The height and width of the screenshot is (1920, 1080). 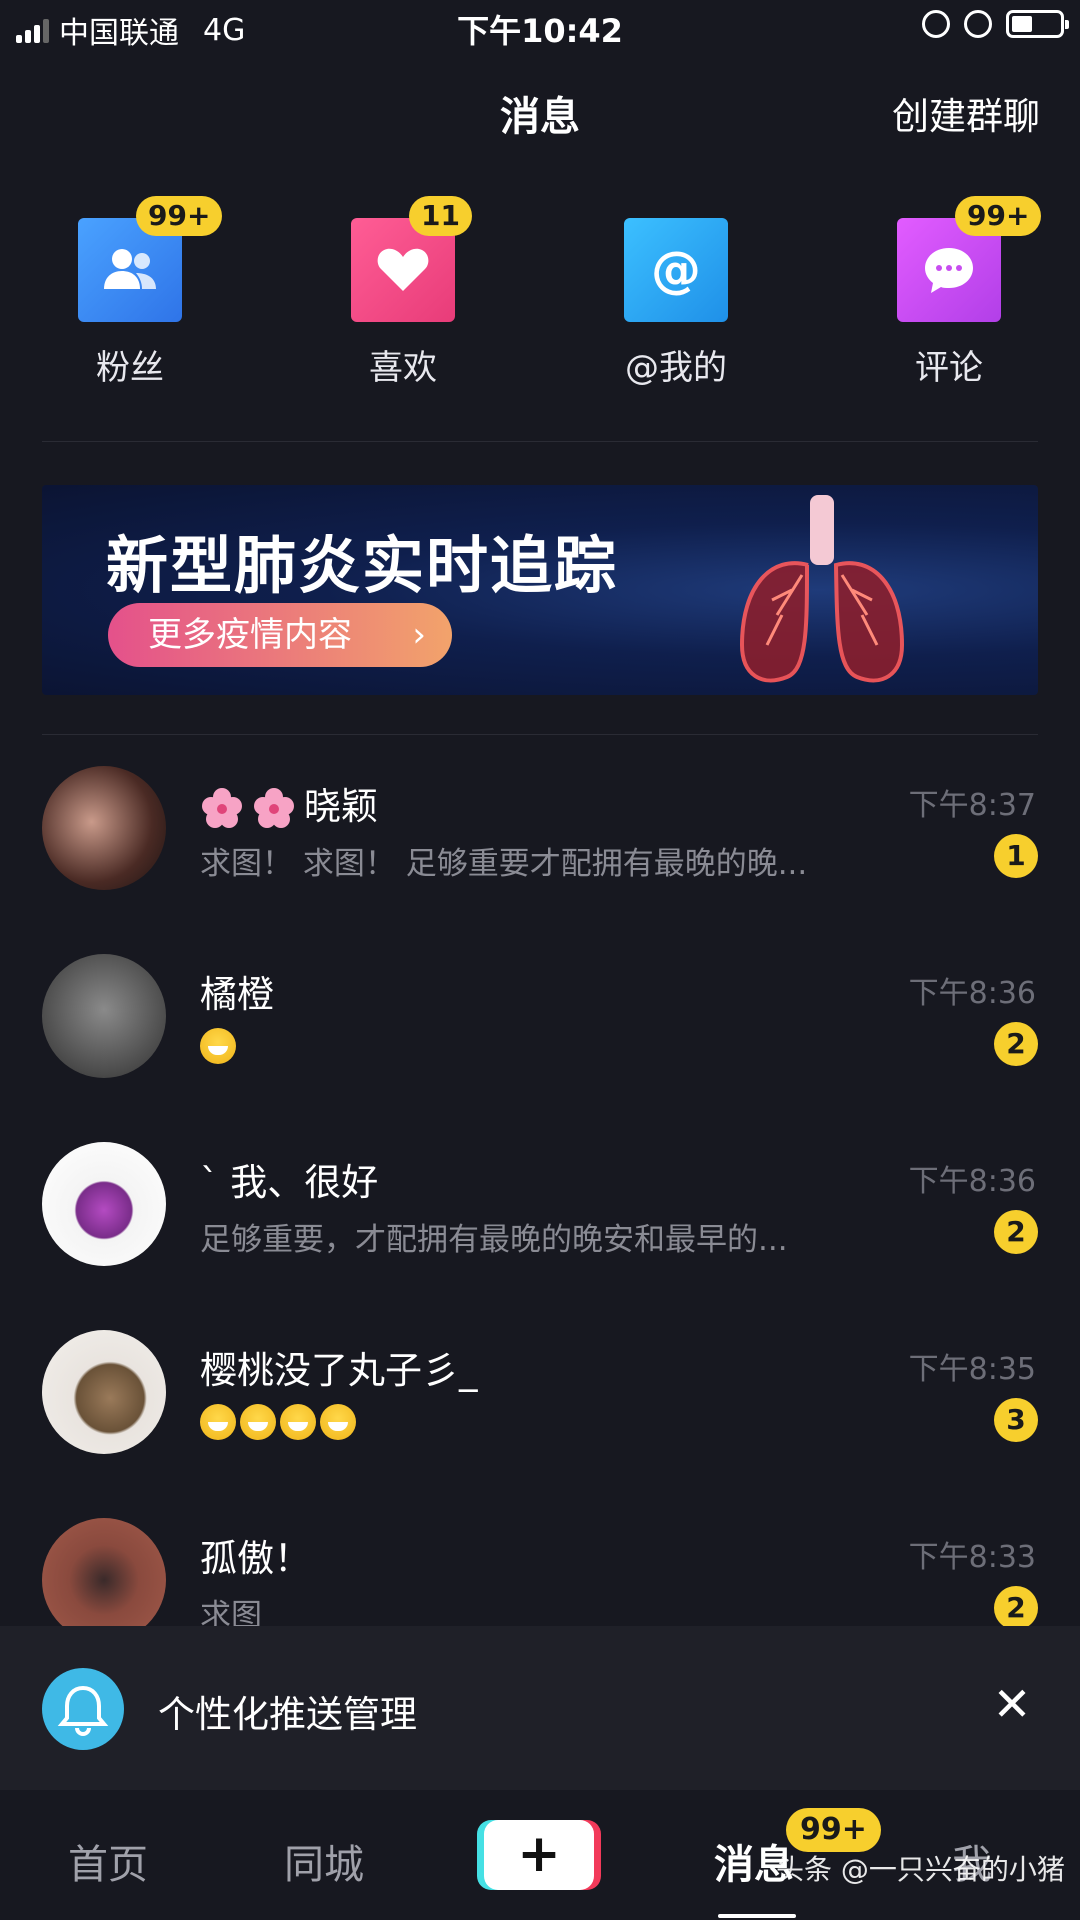 What do you see at coordinates (822, 589) in the screenshot?
I see `lungs-icon` at bounding box center [822, 589].